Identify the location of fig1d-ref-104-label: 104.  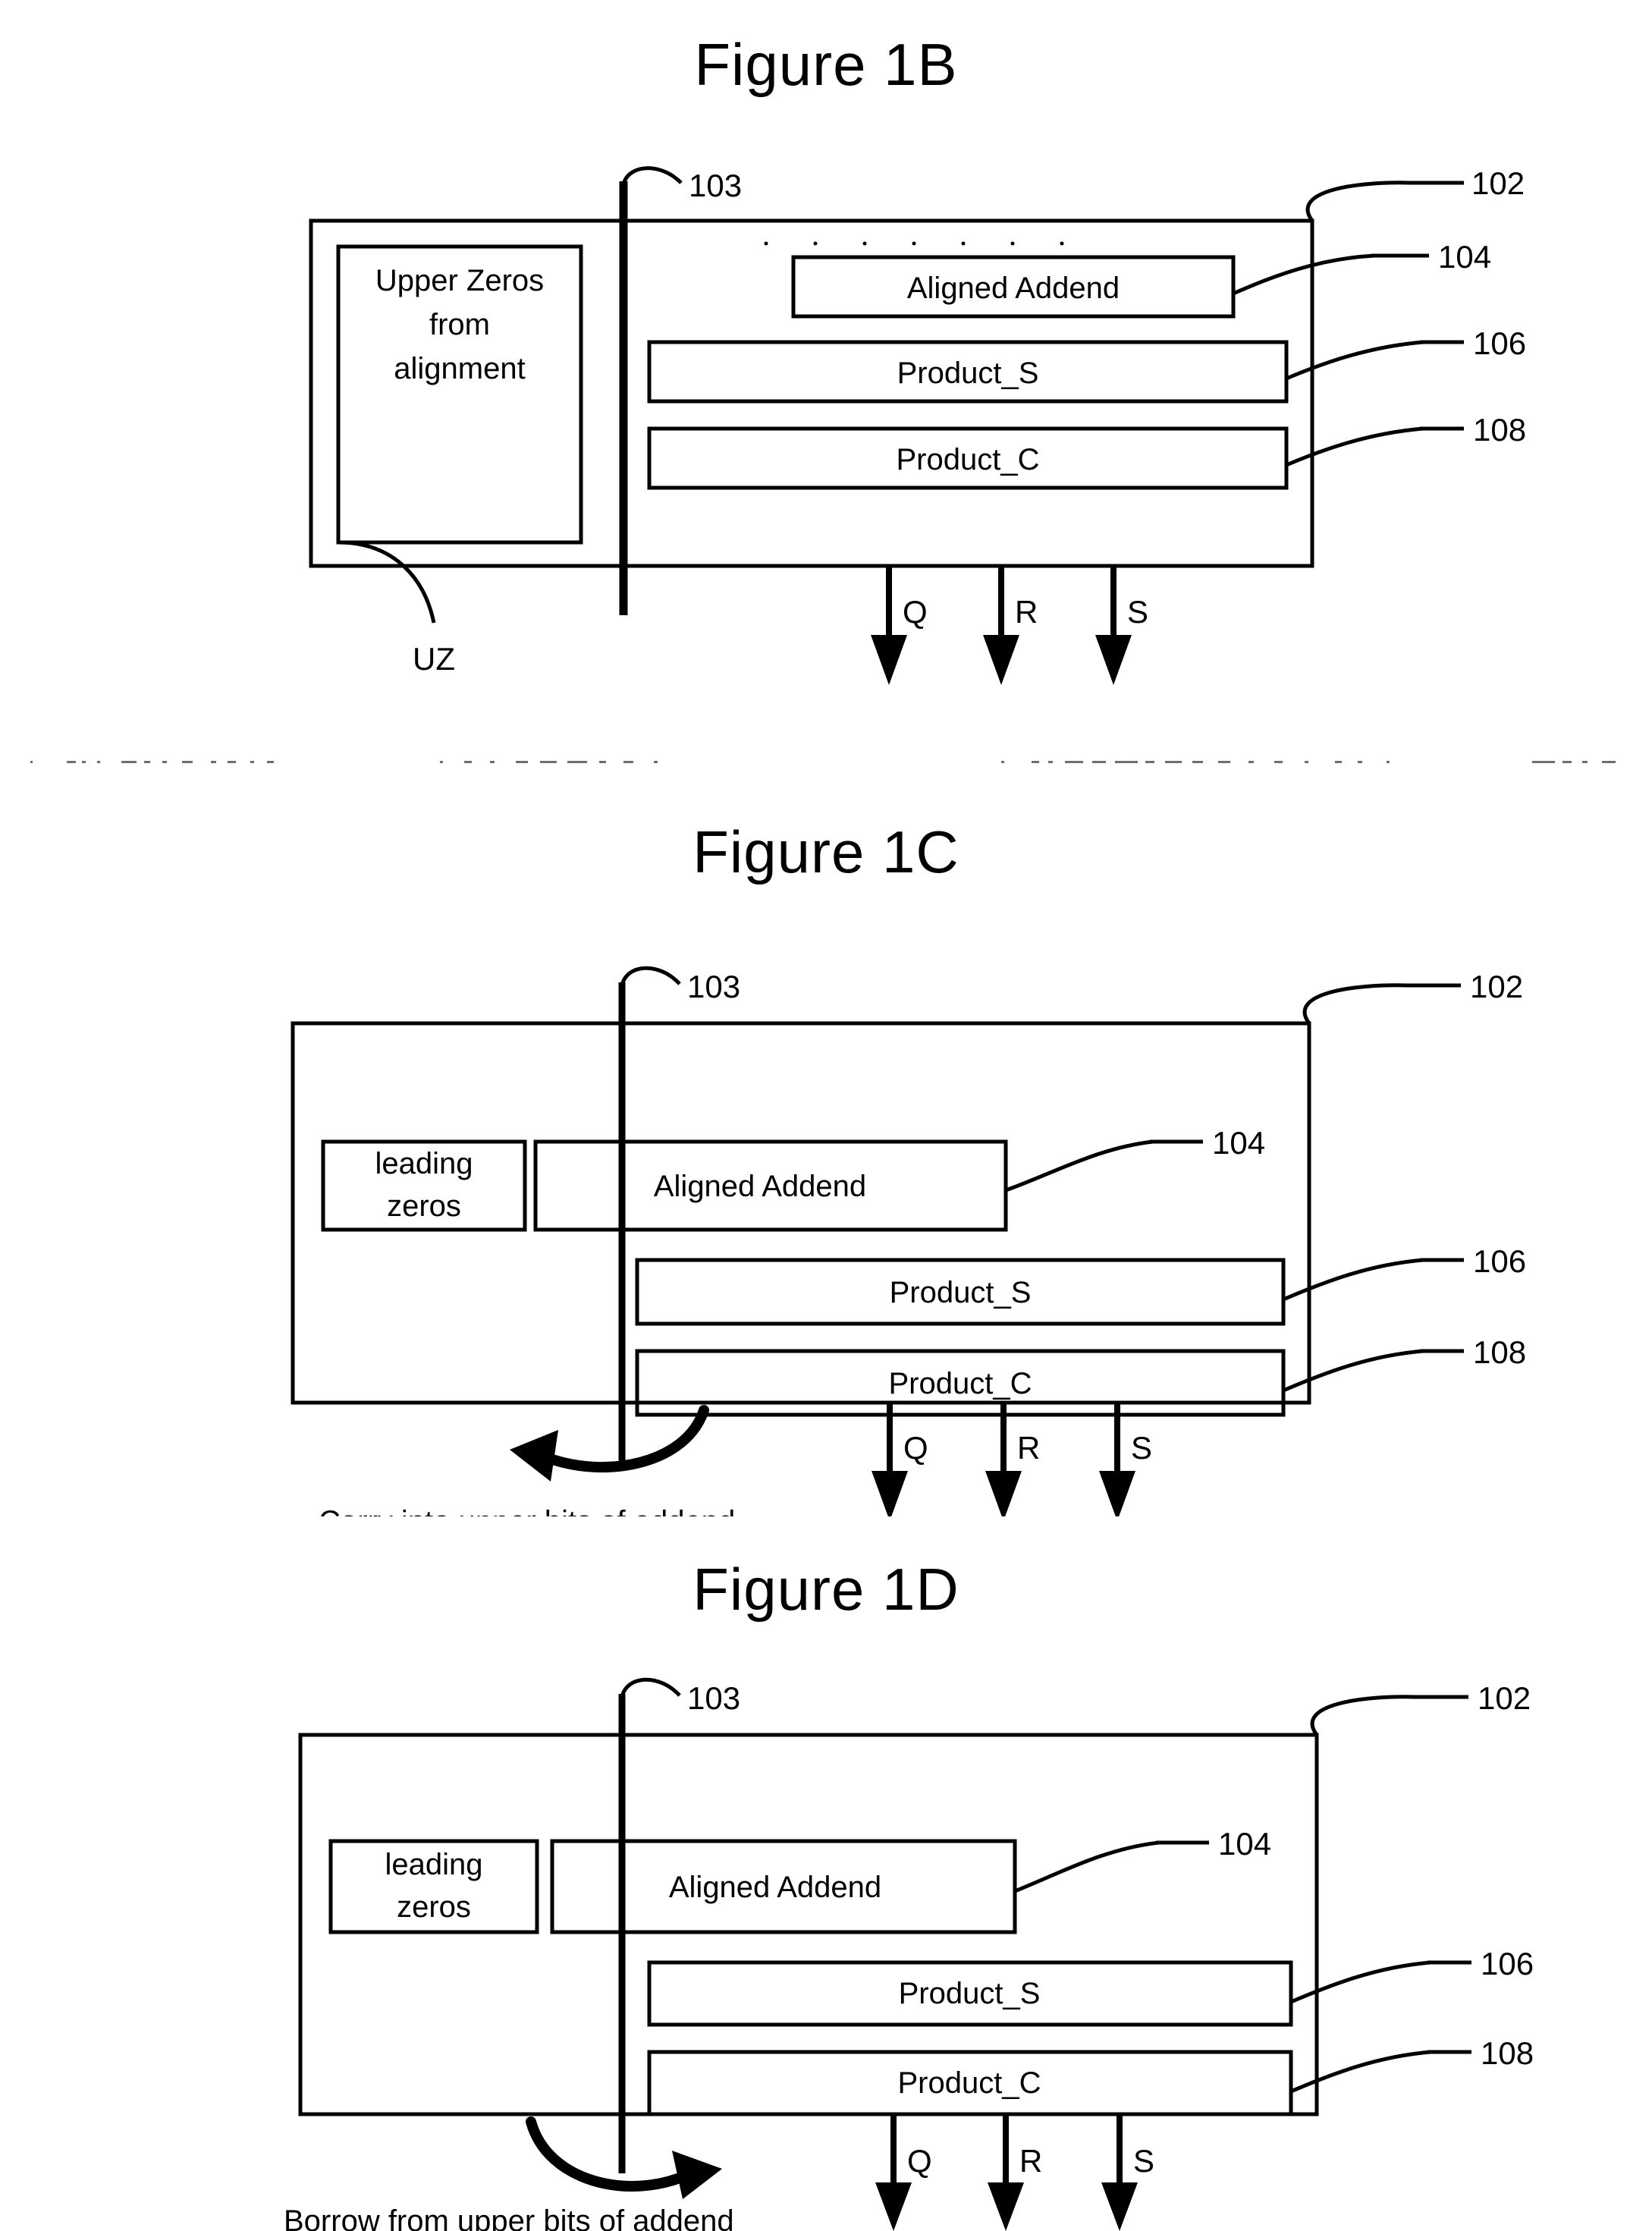
(1245, 1844).